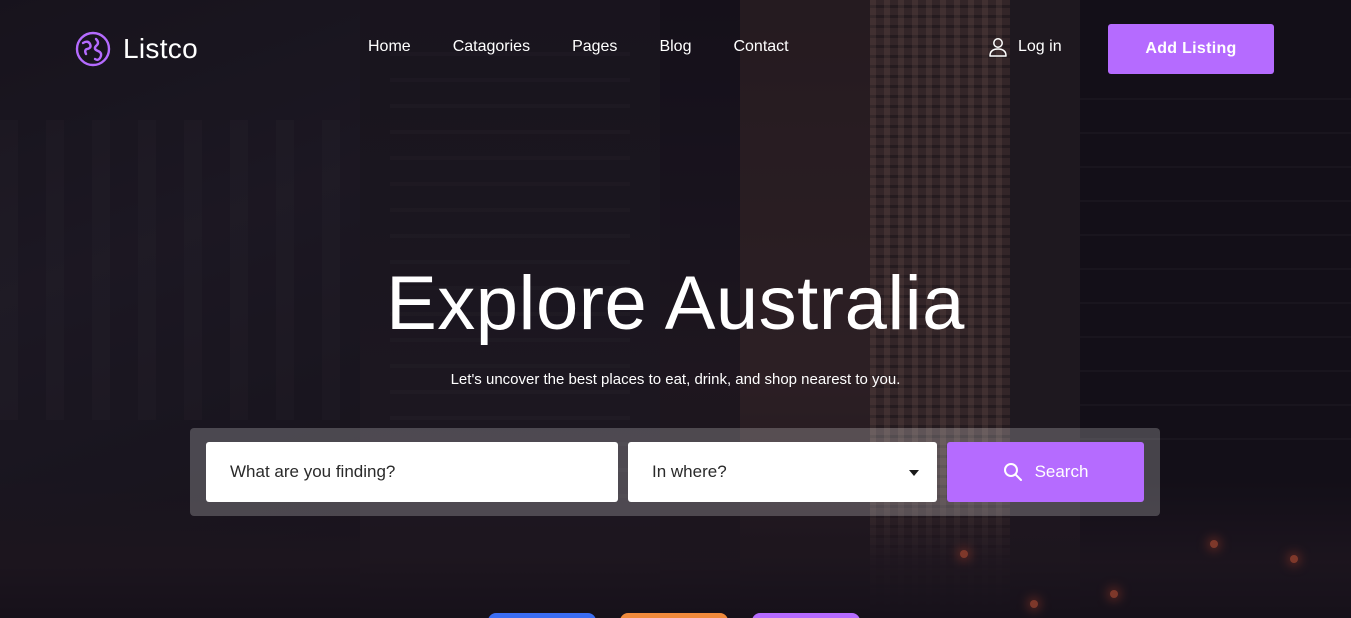  I want to click on what-placeholder: What are you finding?, so click(313, 471).